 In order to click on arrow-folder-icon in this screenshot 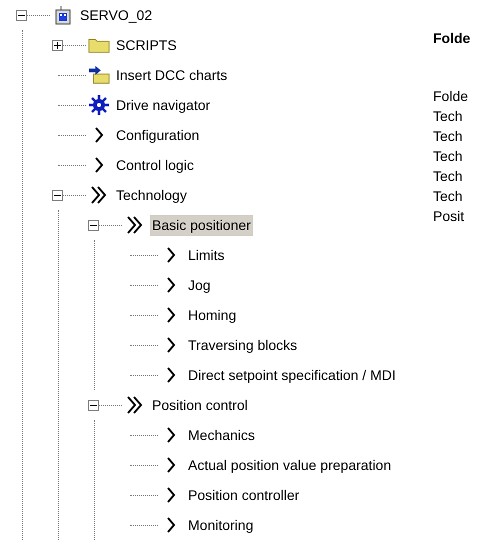, I will do `click(99, 75)`.